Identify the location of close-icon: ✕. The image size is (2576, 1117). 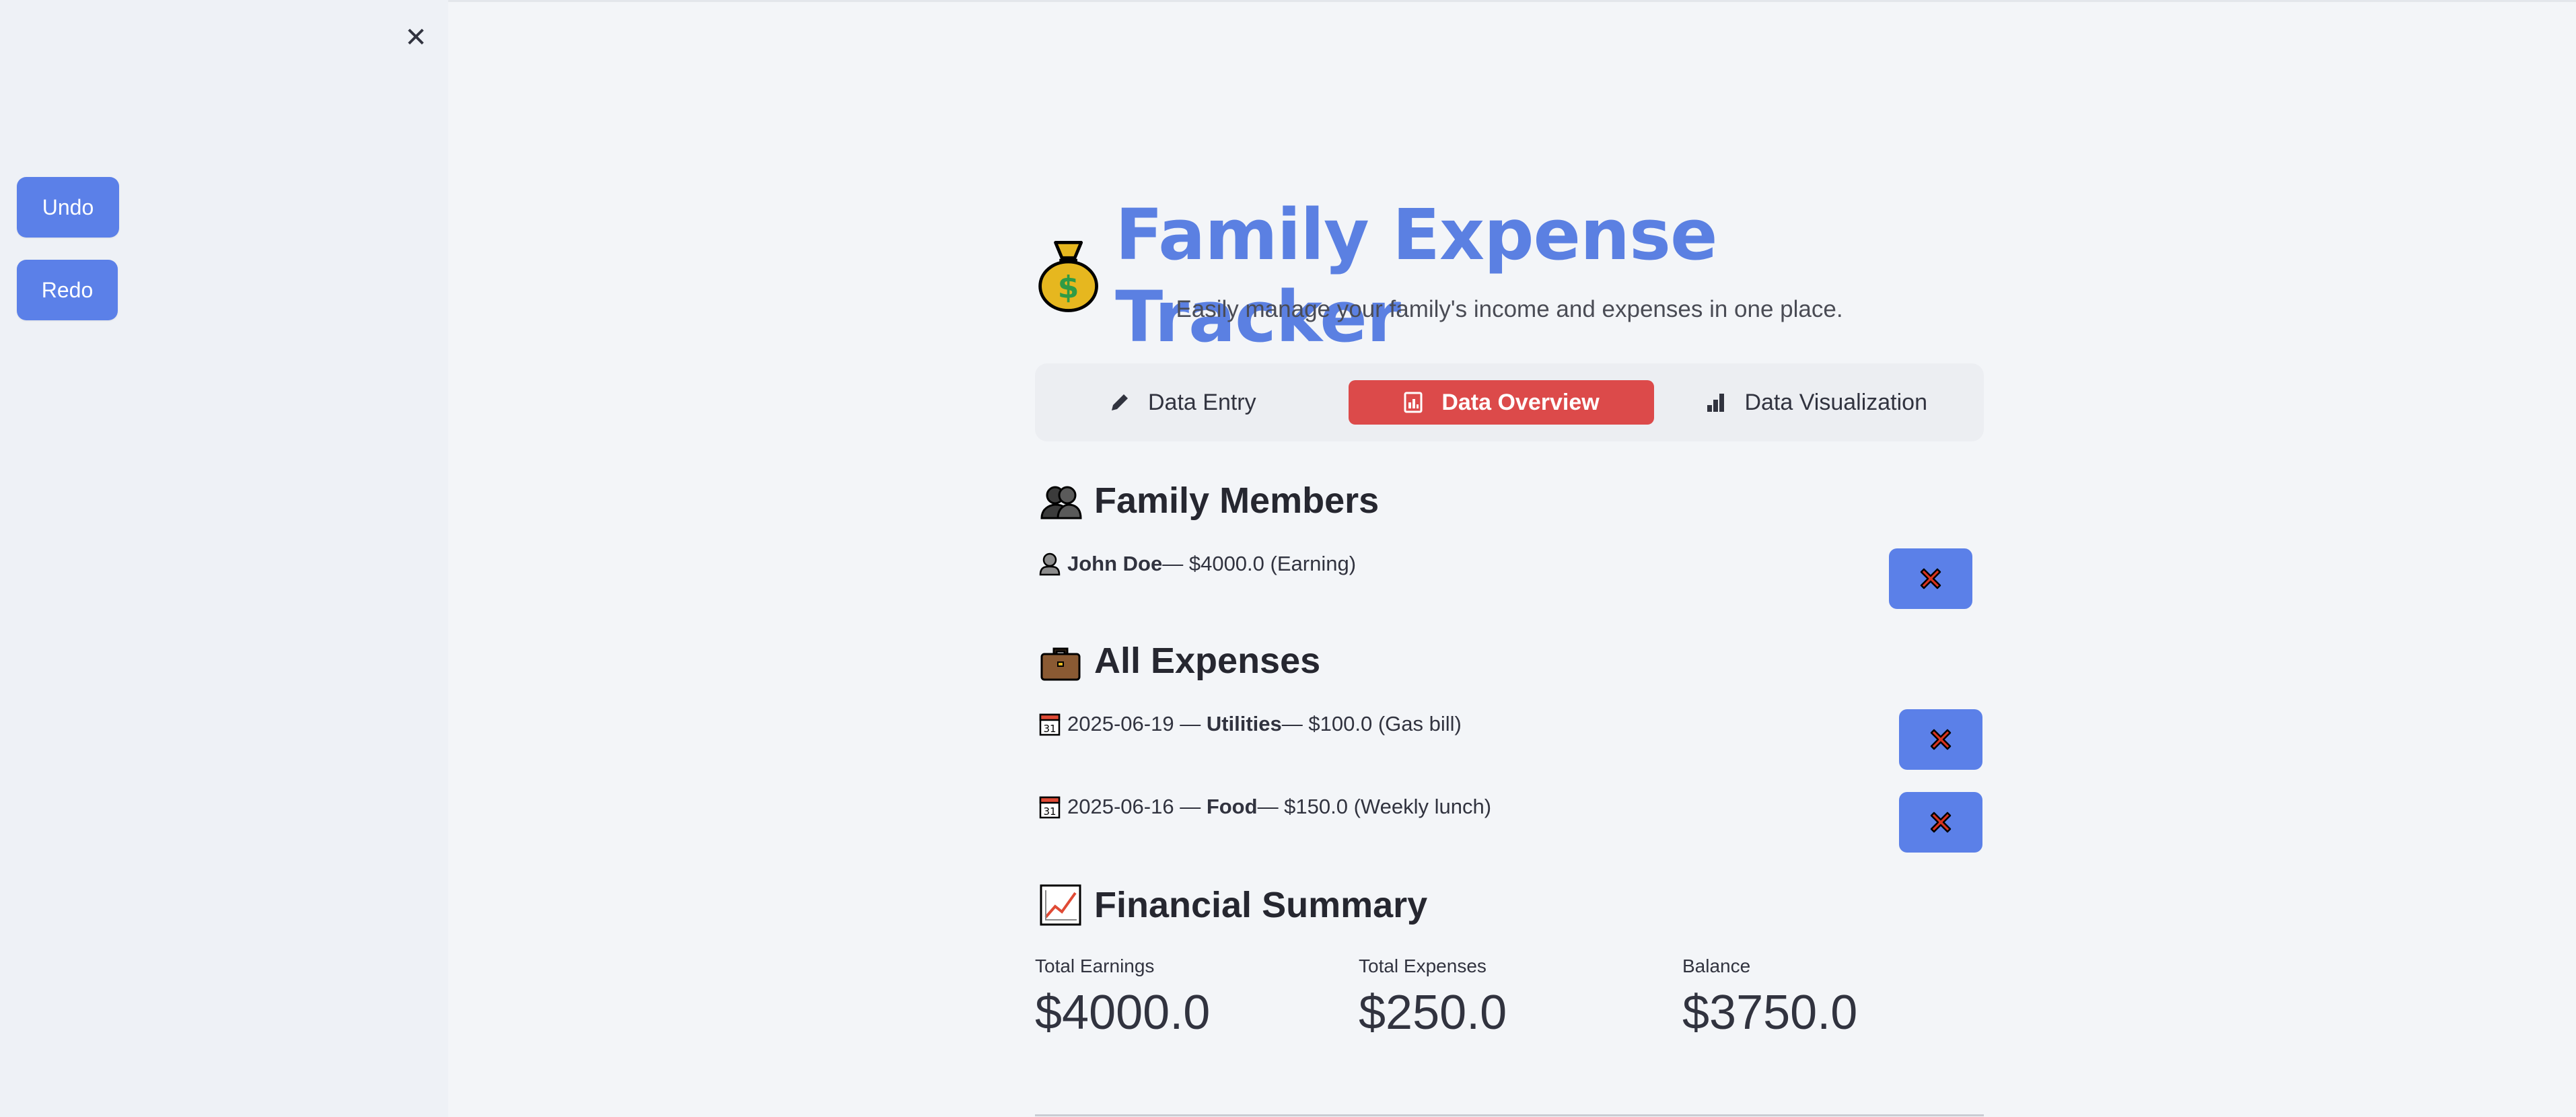
(416, 37).